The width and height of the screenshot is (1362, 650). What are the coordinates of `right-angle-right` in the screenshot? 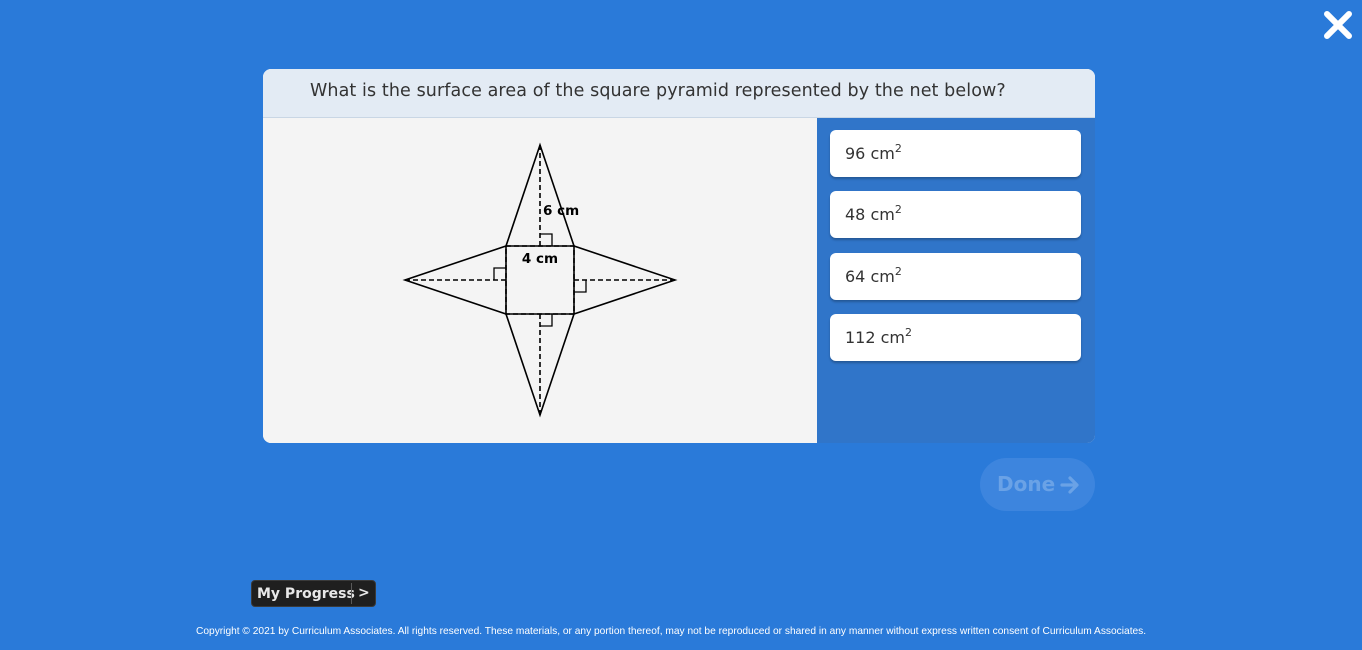 It's located at (580, 286).